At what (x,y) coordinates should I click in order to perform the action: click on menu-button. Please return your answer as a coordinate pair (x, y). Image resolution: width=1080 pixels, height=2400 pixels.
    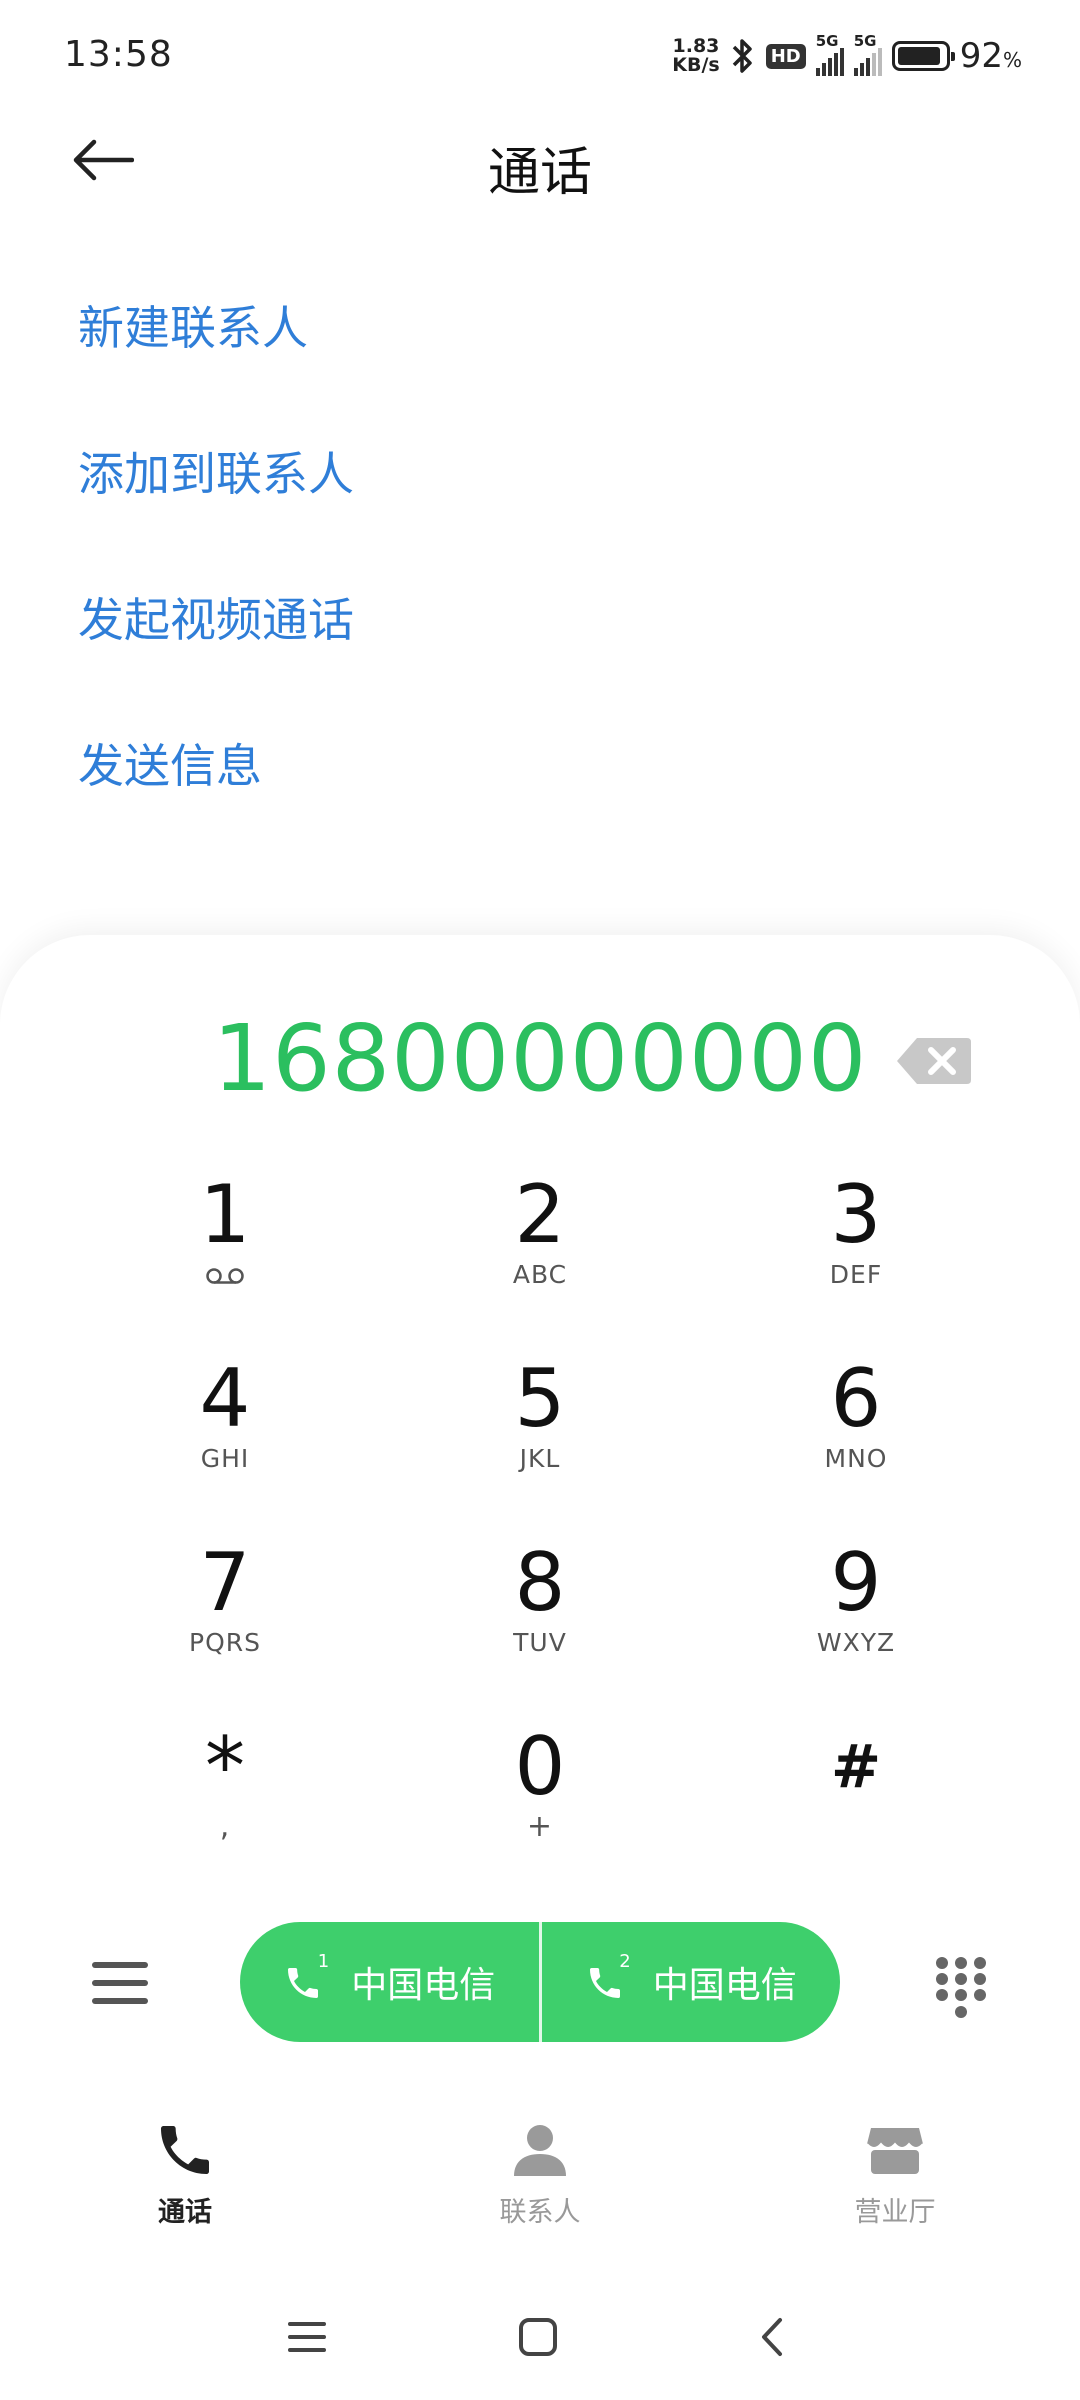
    Looking at the image, I should click on (120, 1986).